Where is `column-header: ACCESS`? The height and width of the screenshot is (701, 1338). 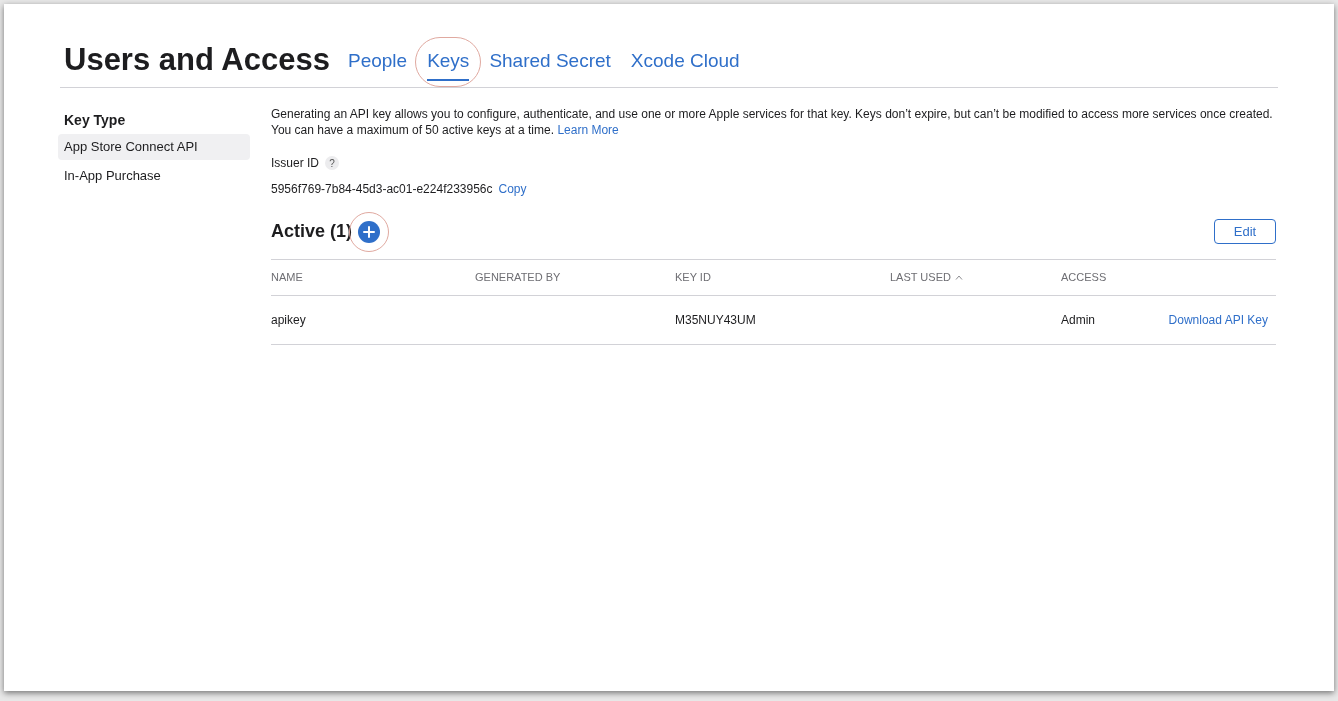 column-header: ACCESS is located at coordinates (1168, 277).